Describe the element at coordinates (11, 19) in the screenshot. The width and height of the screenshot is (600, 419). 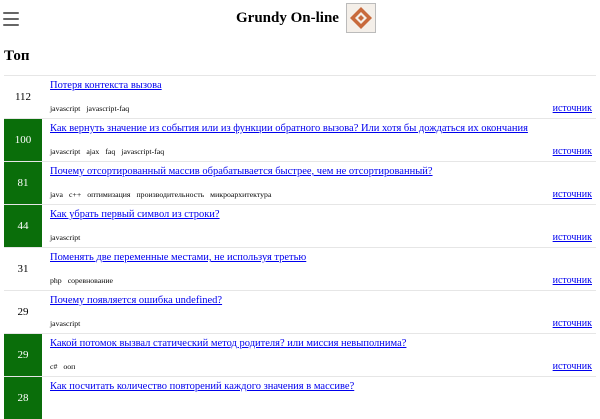
I see `hamburger-menu-icon` at that location.